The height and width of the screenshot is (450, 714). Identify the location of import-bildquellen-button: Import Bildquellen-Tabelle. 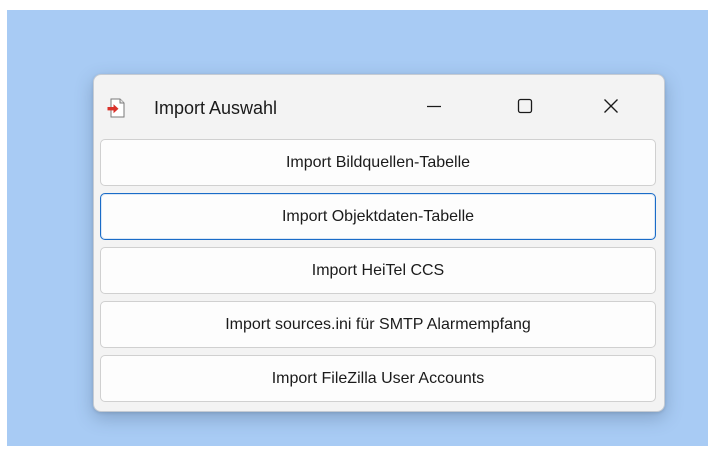
(378, 162).